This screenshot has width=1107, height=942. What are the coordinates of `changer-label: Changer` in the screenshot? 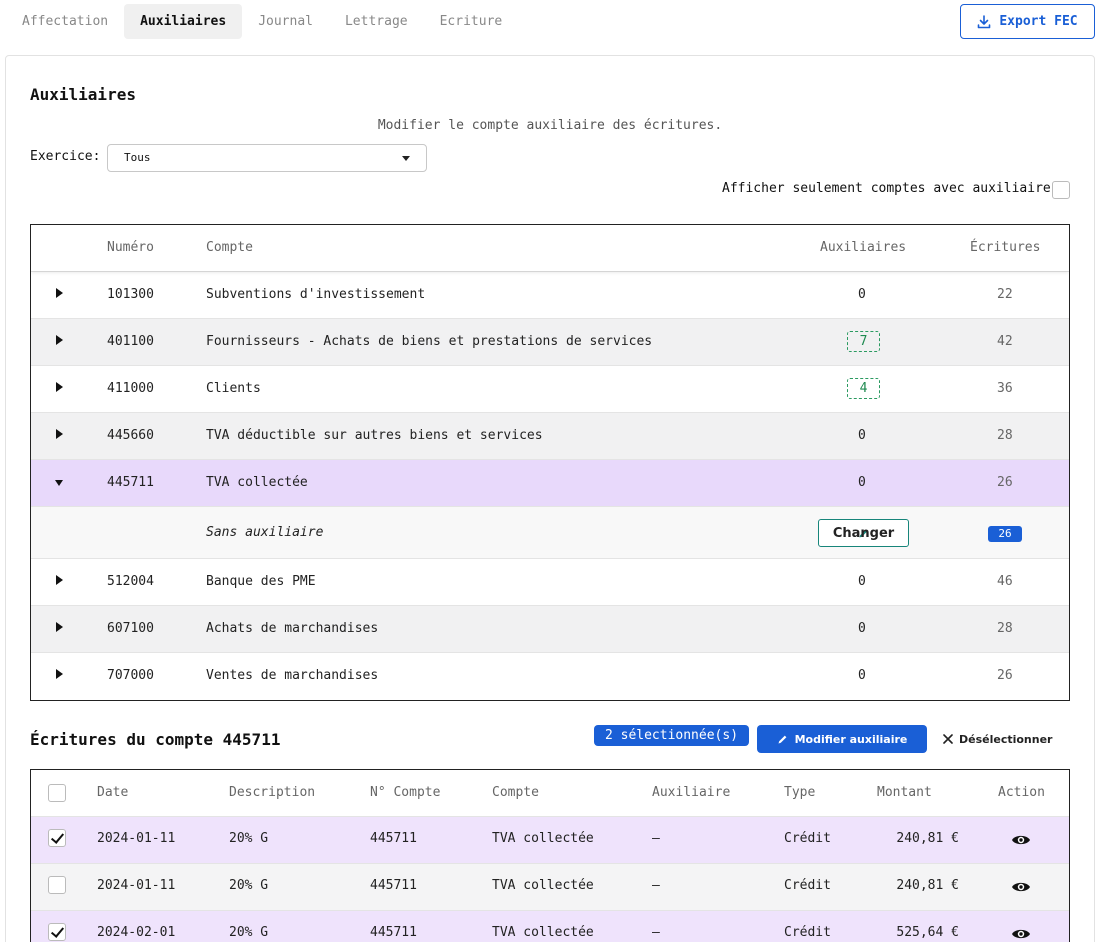 It's located at (863, 533).